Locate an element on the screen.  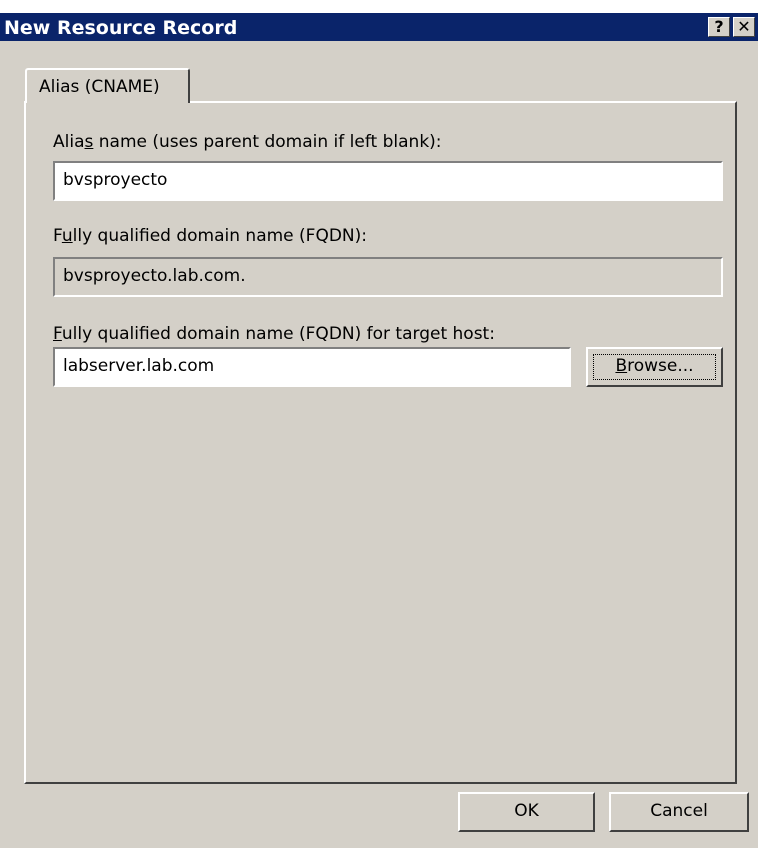
background-window-strip is located at coordinates (379, 6).